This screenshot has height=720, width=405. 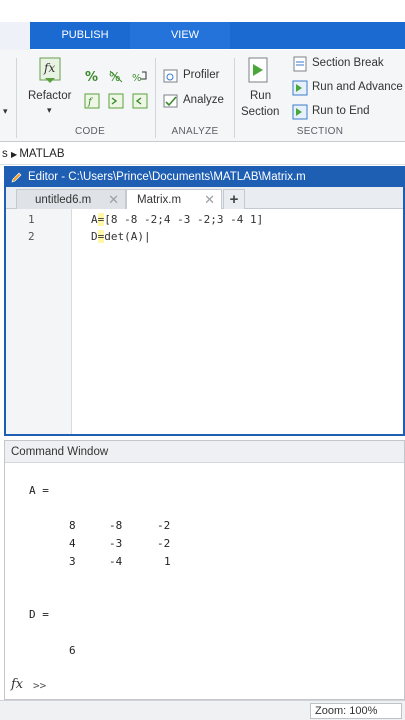 What do you see at coordinates (5, 111) in the screenshot?
I see `dropdown-arrow-icon: ▾` at bounding box center [5, 111].